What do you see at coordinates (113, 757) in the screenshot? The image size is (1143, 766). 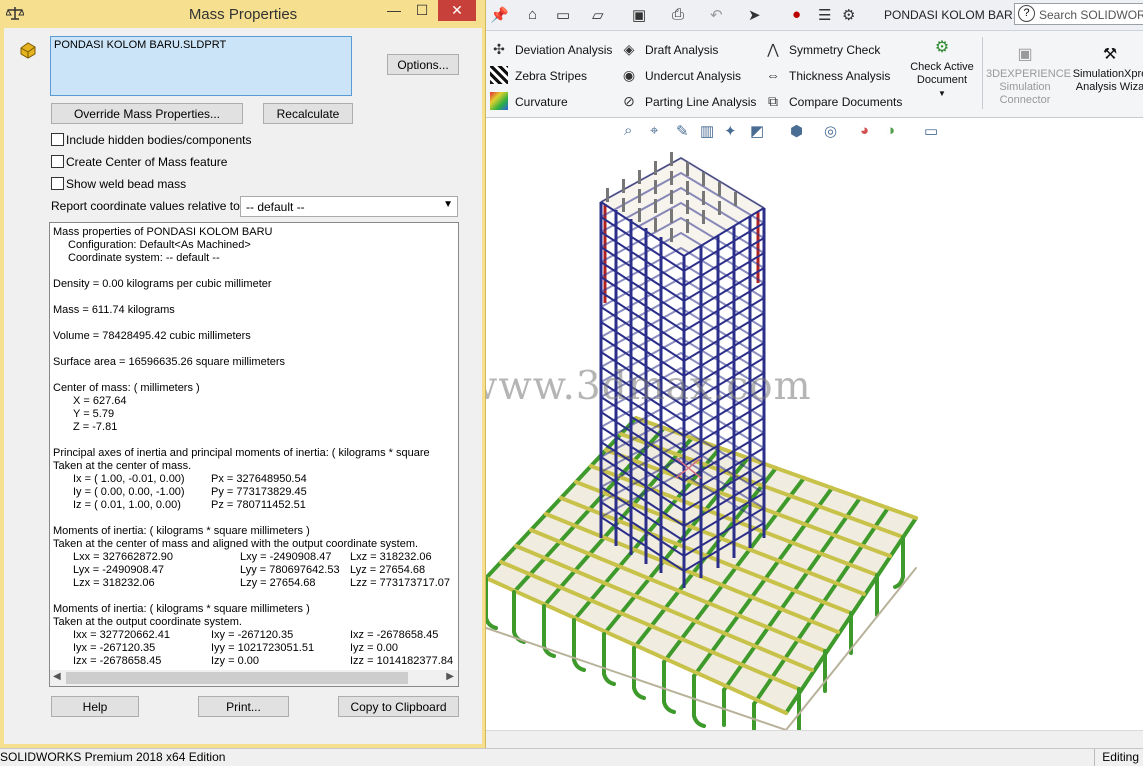 I see `product-edition: SOLIDWORKS Premium 2018 x64 Edition` at bounding box center [113, 757].